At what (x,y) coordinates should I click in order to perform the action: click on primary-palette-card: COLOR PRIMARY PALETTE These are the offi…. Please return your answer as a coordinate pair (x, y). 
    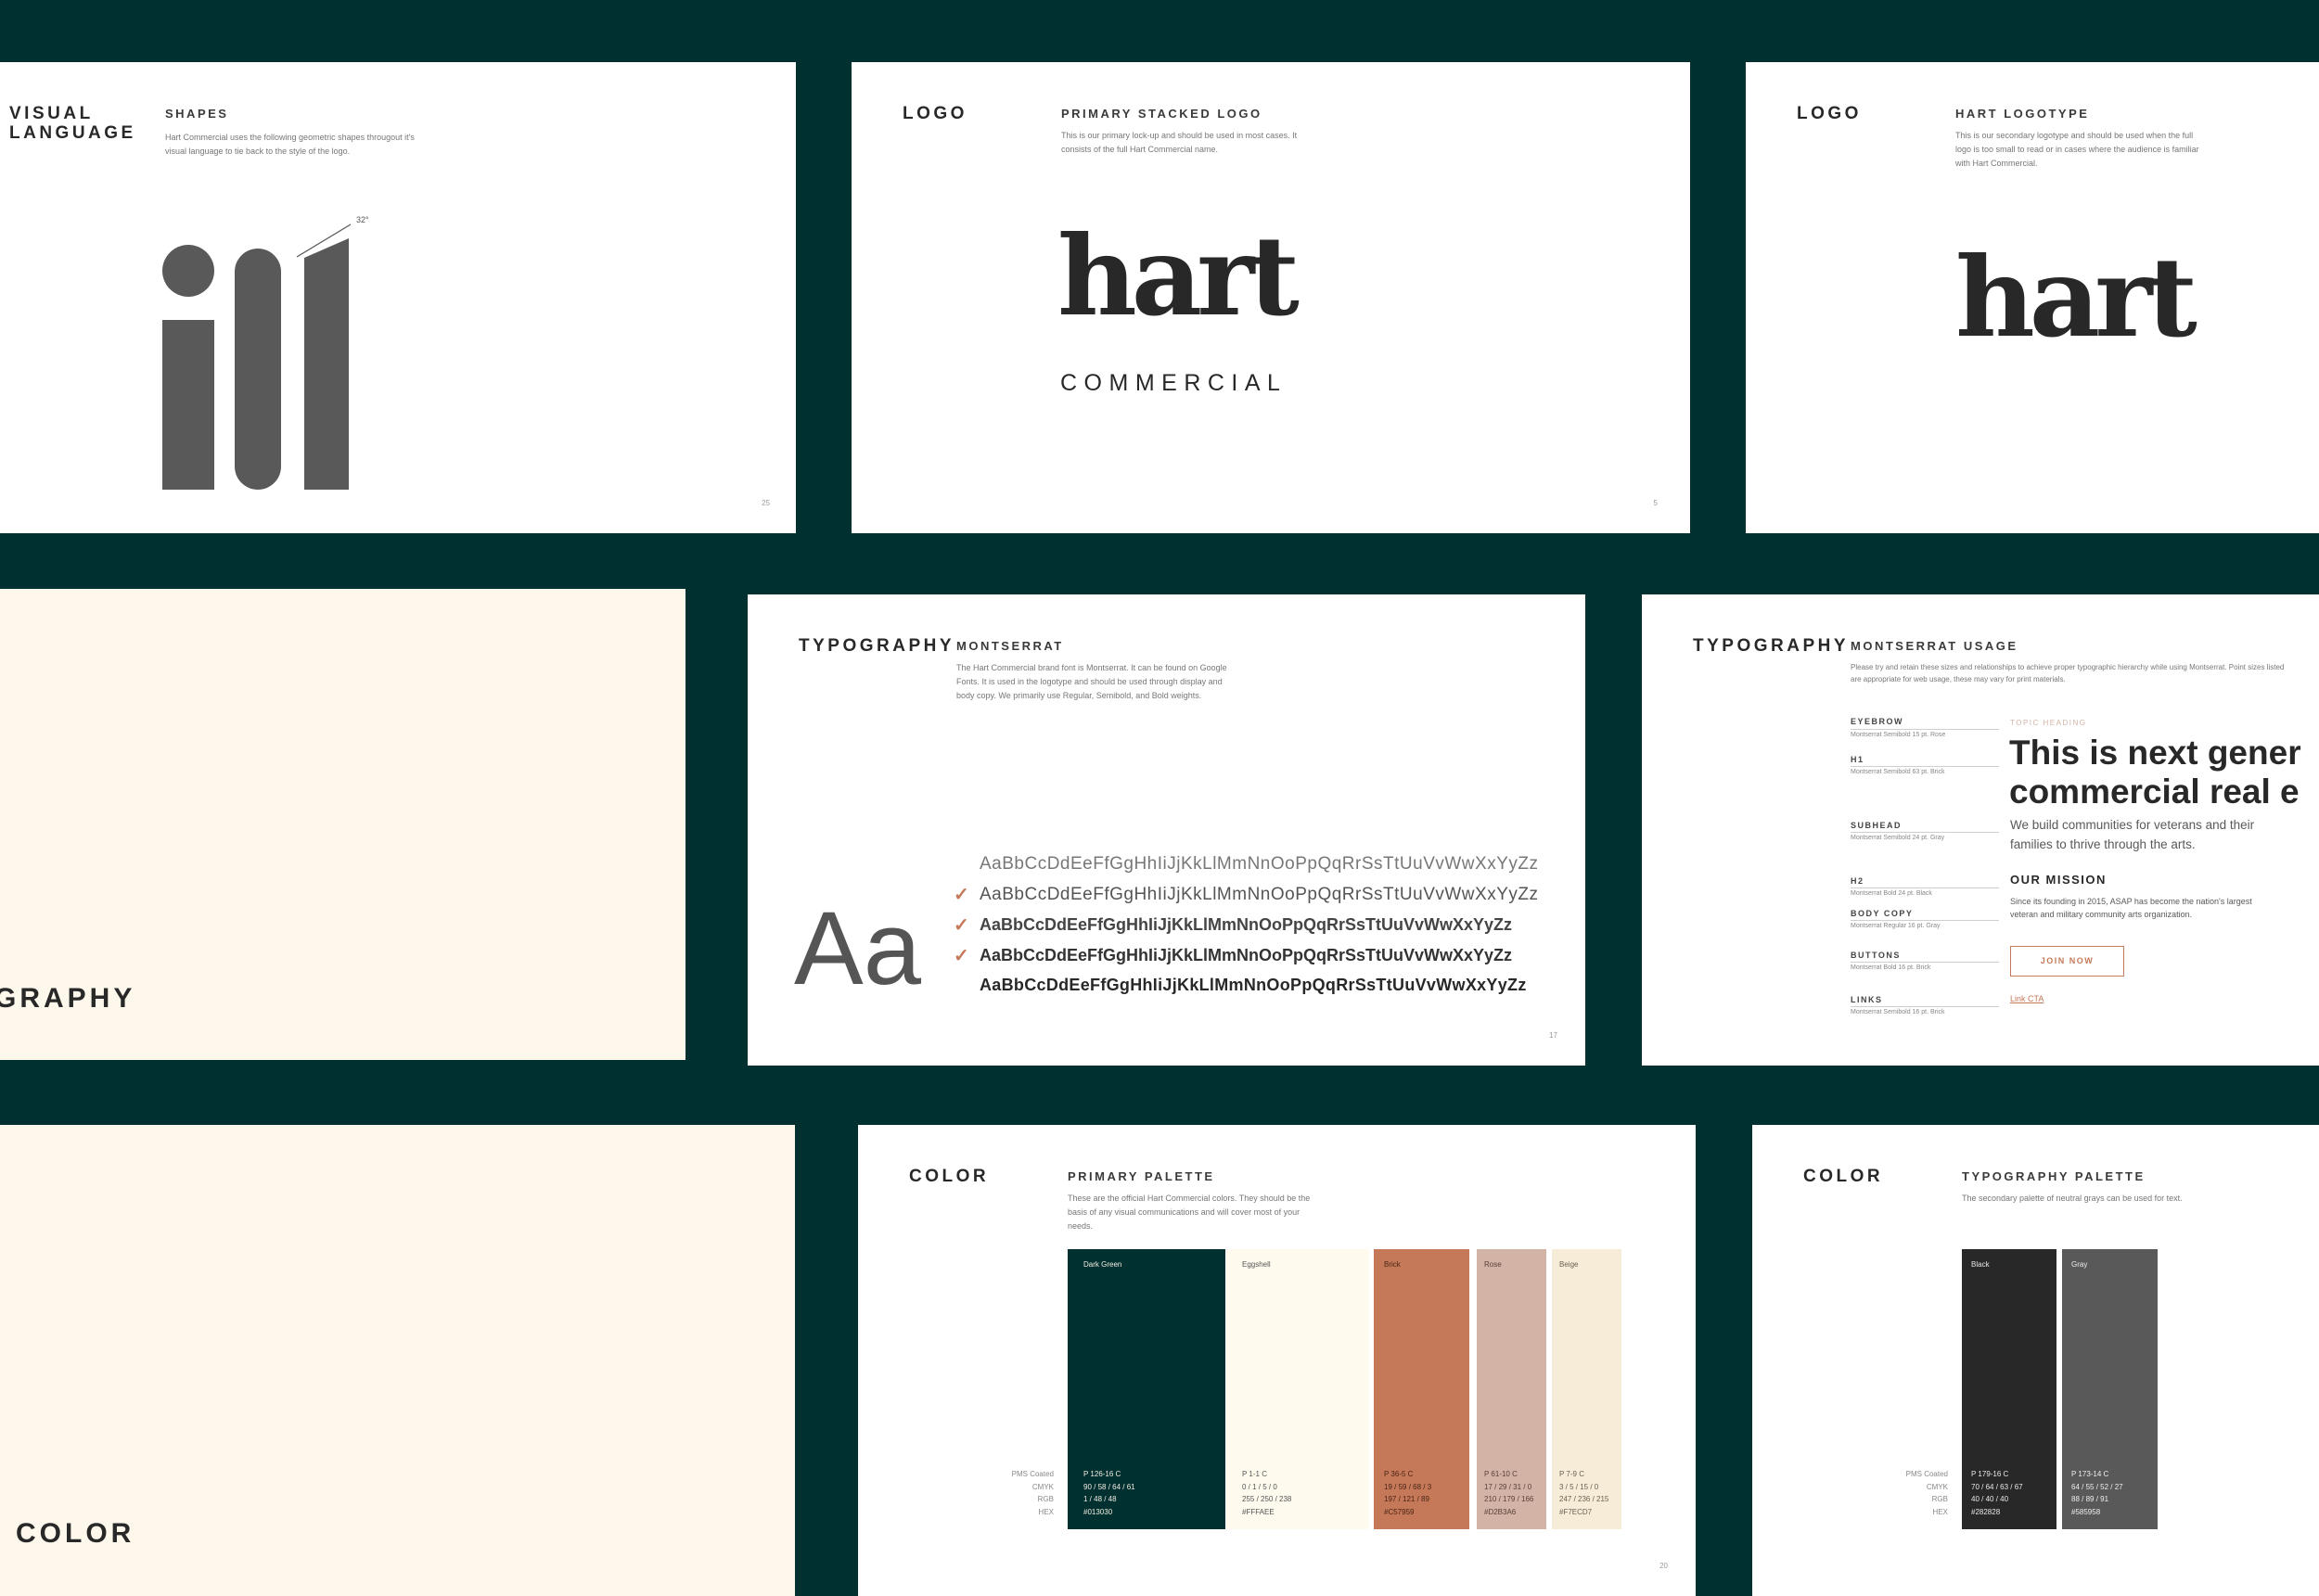
    Looking at the image, I should click on (1277, 1360).